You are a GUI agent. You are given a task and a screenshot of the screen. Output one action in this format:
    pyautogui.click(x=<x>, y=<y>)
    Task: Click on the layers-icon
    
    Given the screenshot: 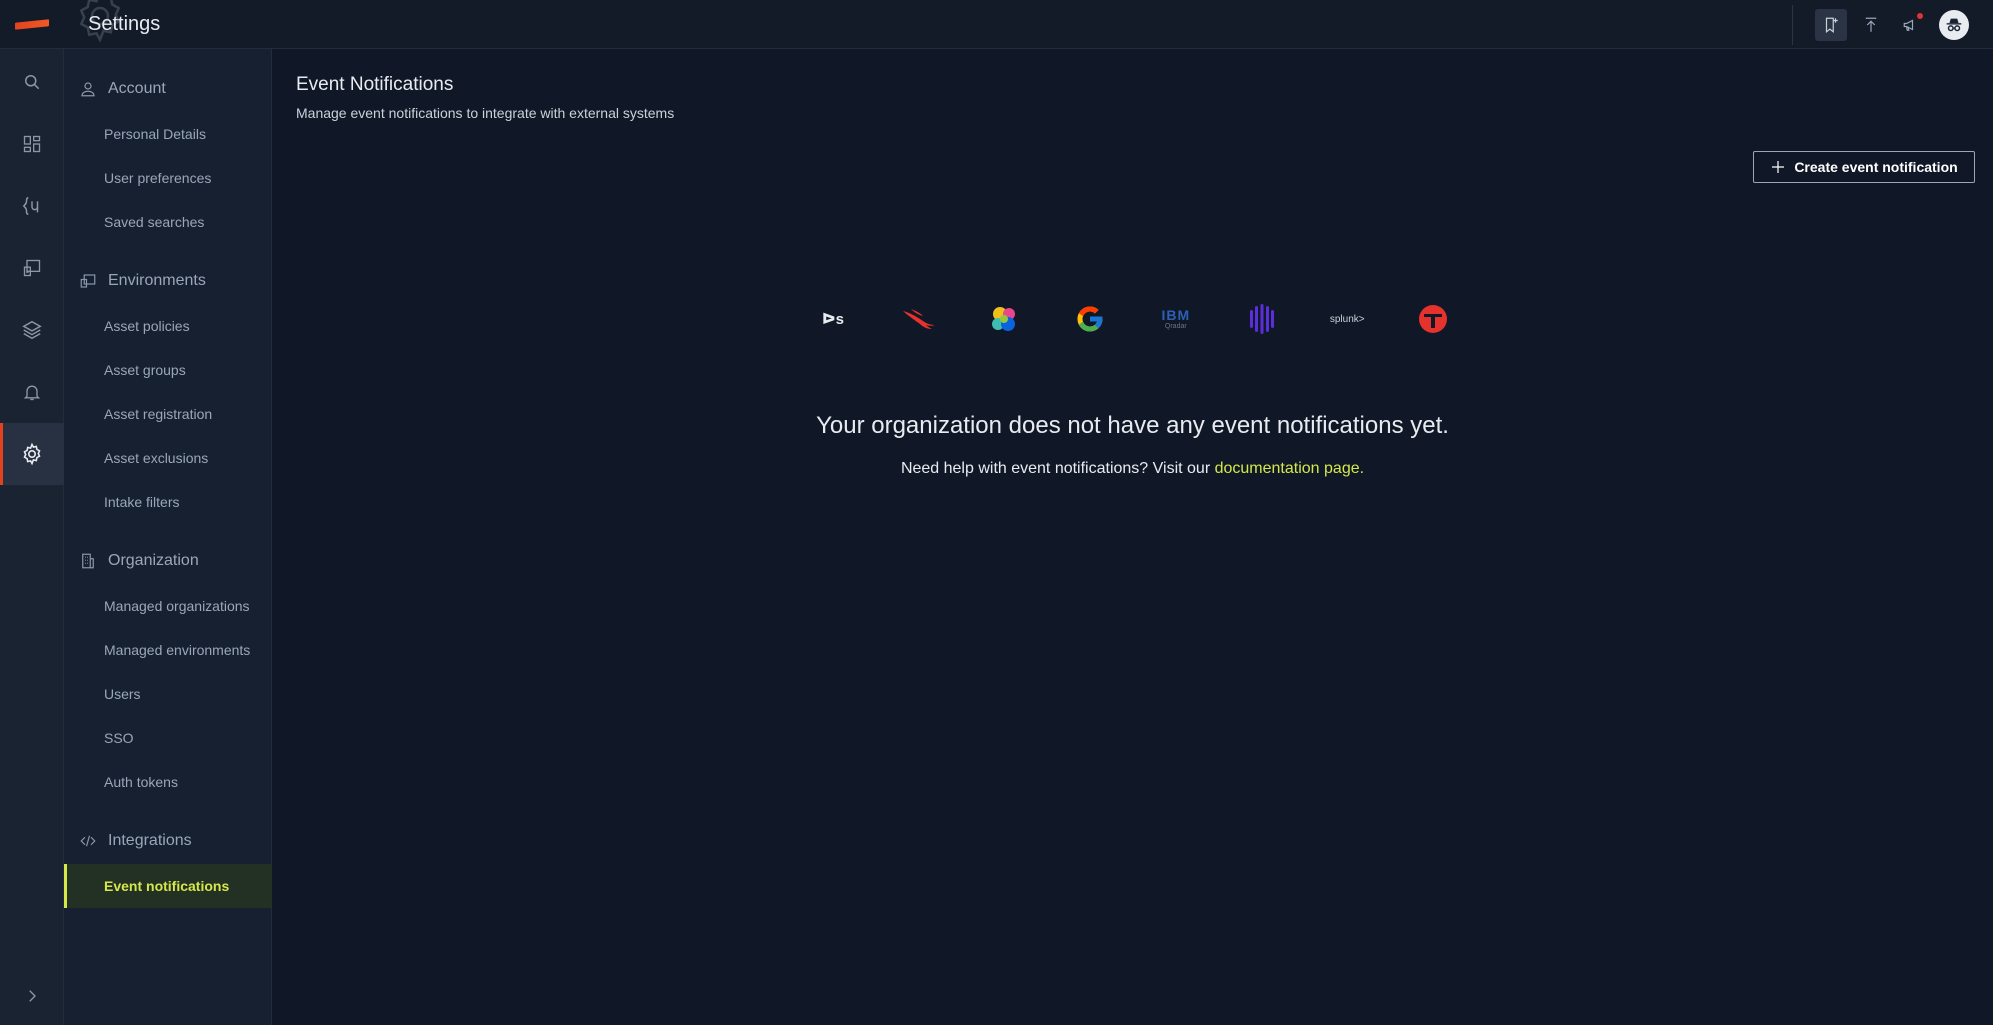 What is the action you would take?
    pyautogui.click(x=32, y=330)
    